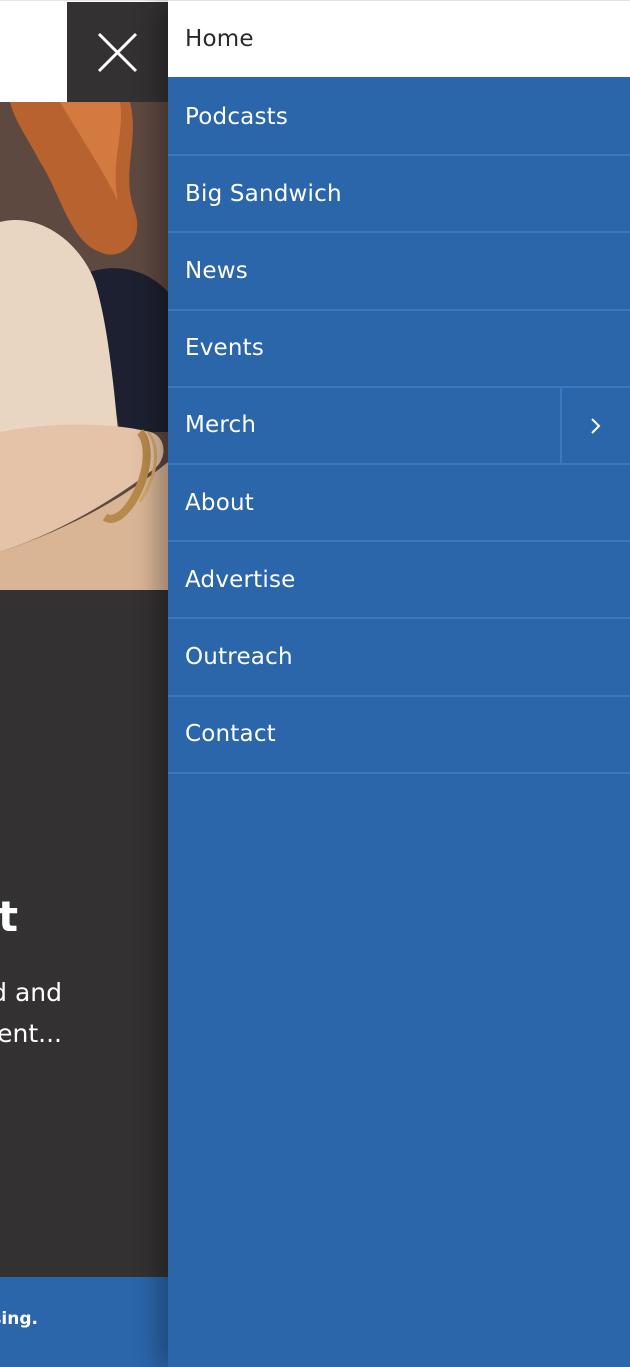 This screenshot has width=630, height=1367. Describe the element at coordinates (219, 39) in the screenshot. I see `nav-item-label: Home` at that location.